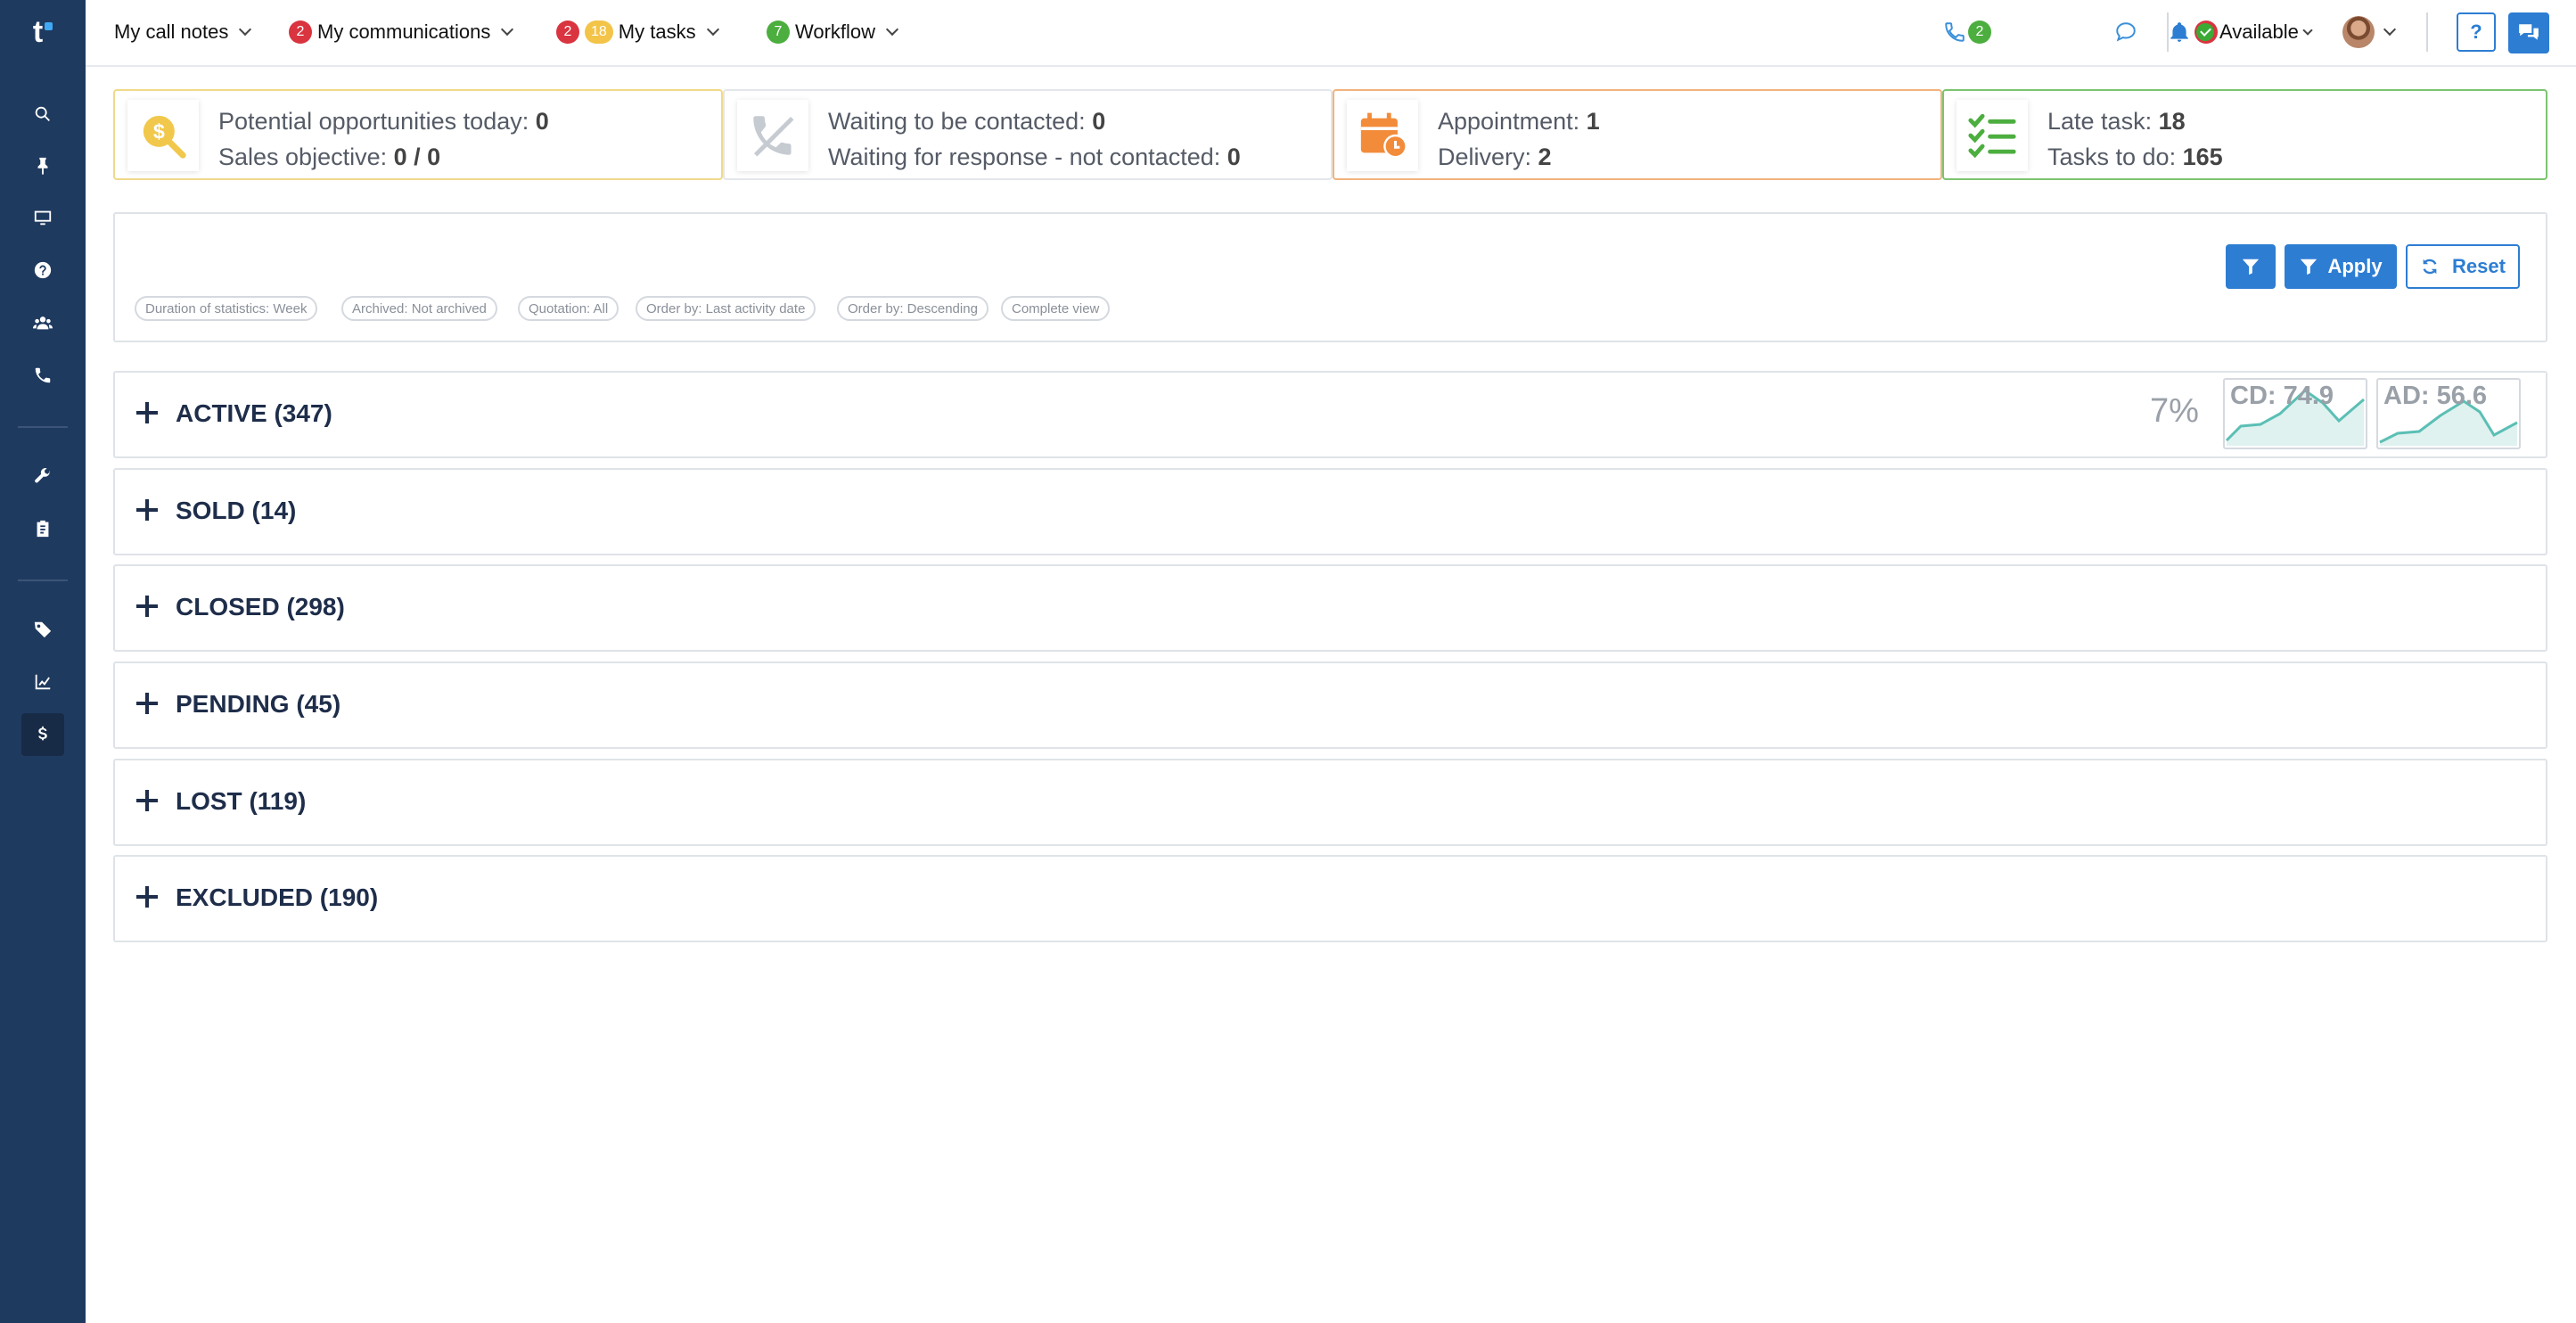 This screenshot has width=2576, height=1323. Describe the element at coordinates (241, 801) in the screenshot. I see `section-title: LOST (119)` at that location.